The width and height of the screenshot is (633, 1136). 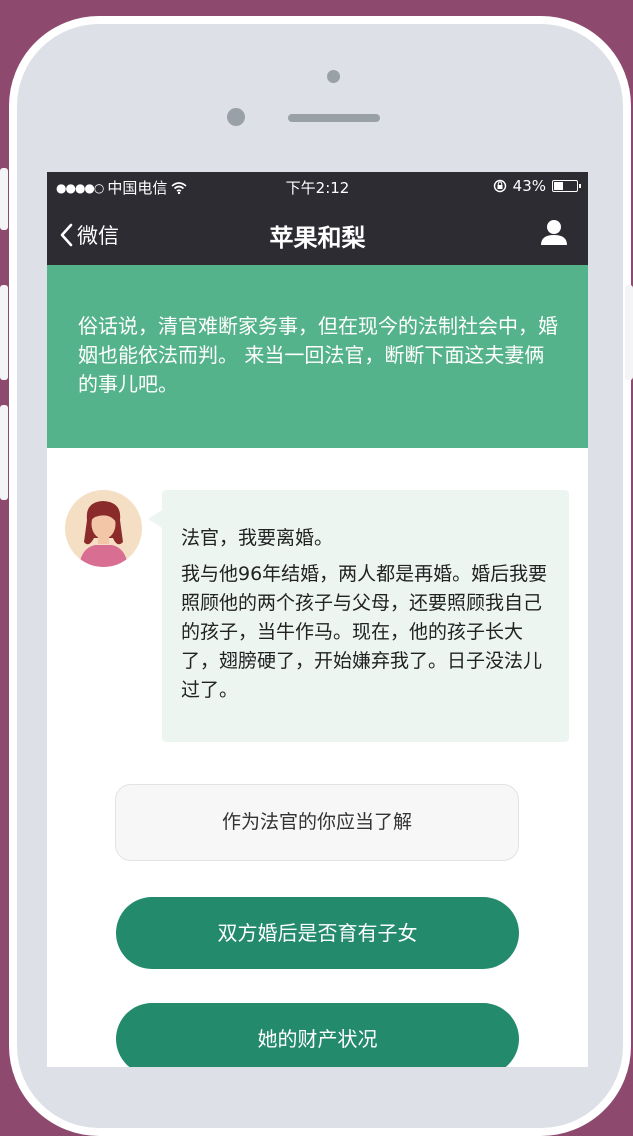 I want to click on mute-switch, so click(x=4, y=199).